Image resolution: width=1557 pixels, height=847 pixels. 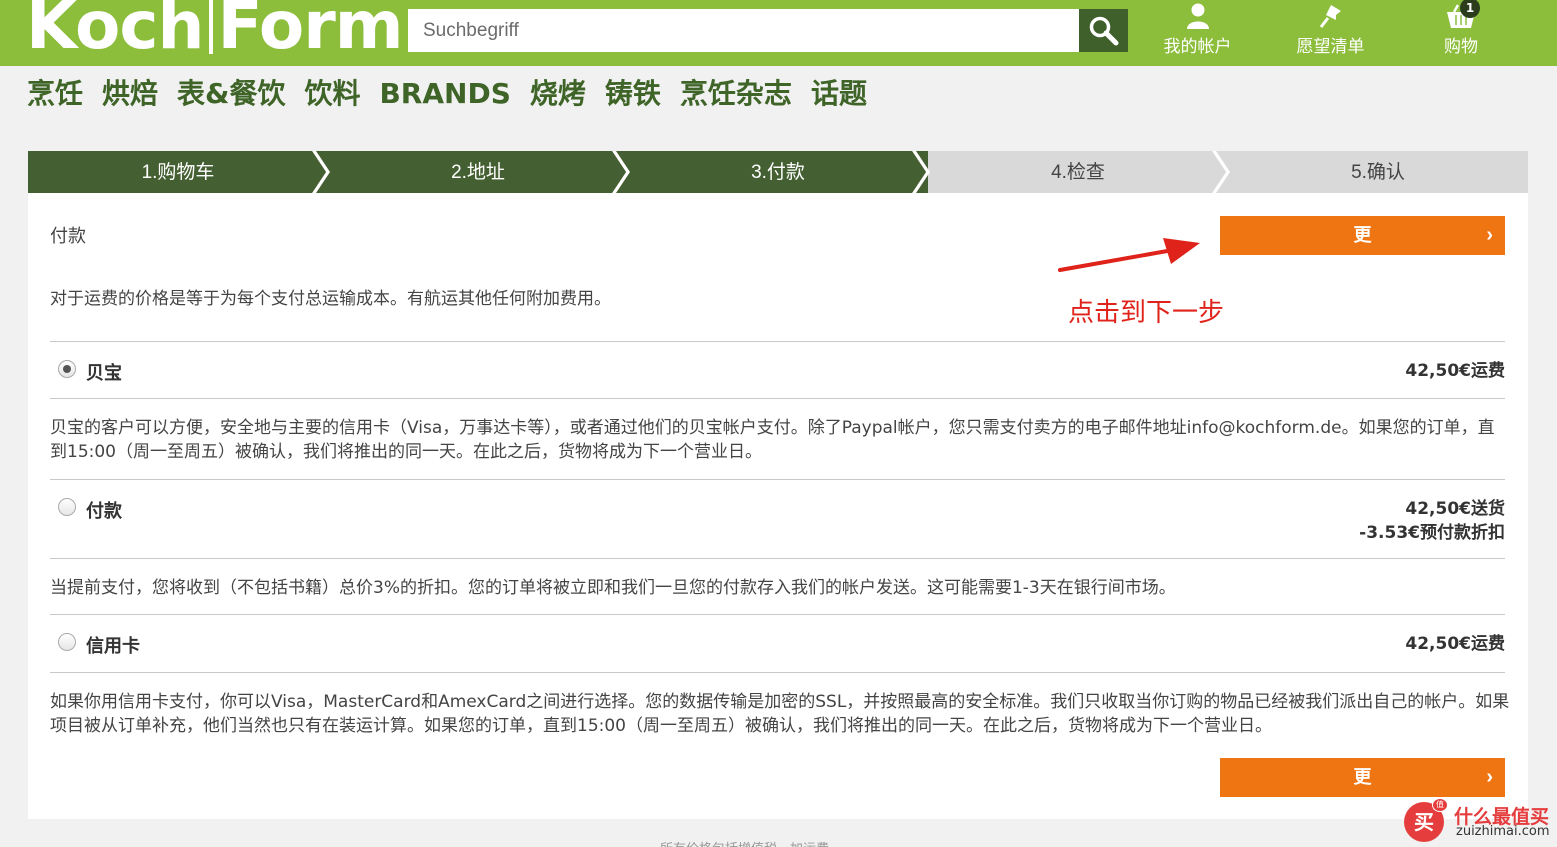 What do you see at coordinates (1440, 805) in the screenshot?
I see `watermark-badge: 值` at bounding box center [1440, 805].